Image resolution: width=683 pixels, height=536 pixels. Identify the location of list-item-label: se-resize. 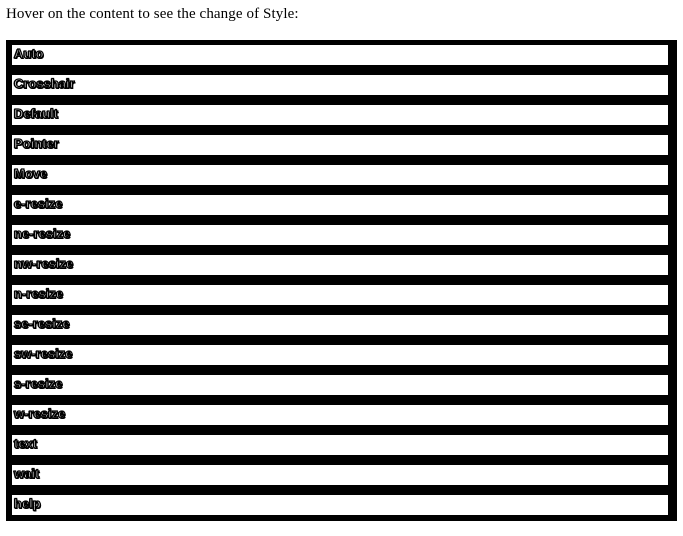
(41, 323).